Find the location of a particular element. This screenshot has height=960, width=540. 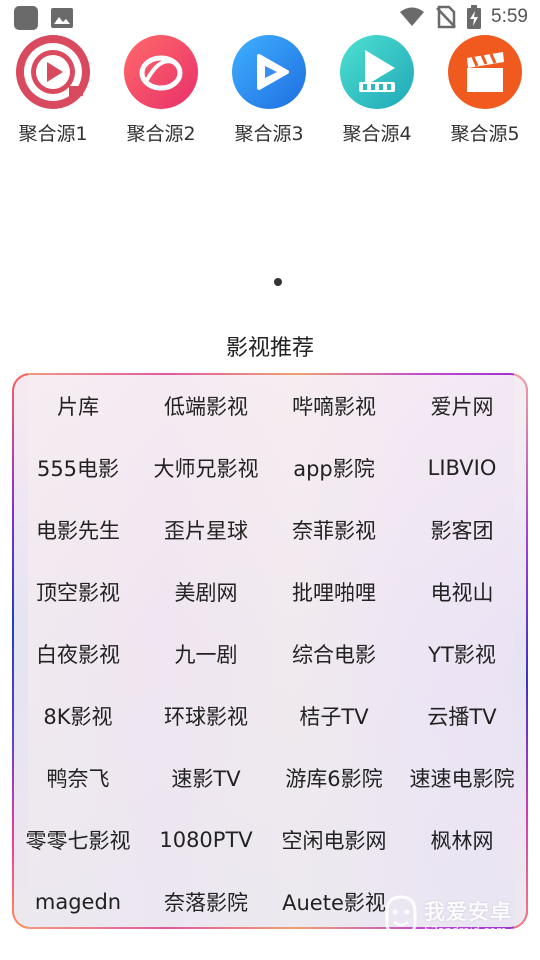

source-2: 聚合源2 is located at coordinates (161, 90).